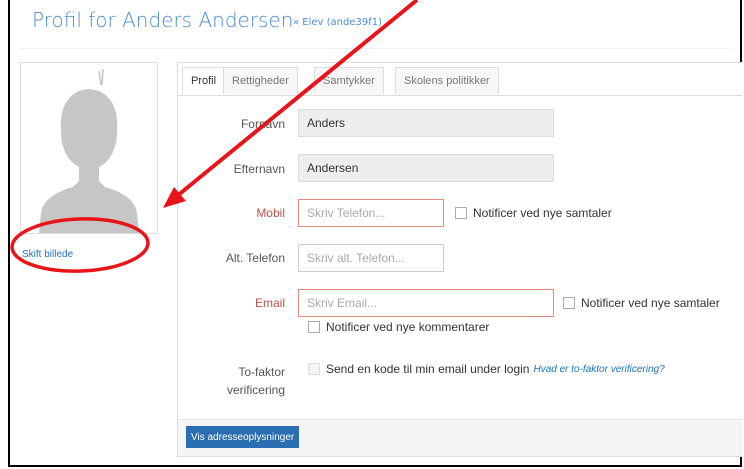 The image size is (744, 469). What do you see at coordinates (47, 254) in the screenshot?
I see `change-photo-link: Skift billede` at bounding box center [47, 254].